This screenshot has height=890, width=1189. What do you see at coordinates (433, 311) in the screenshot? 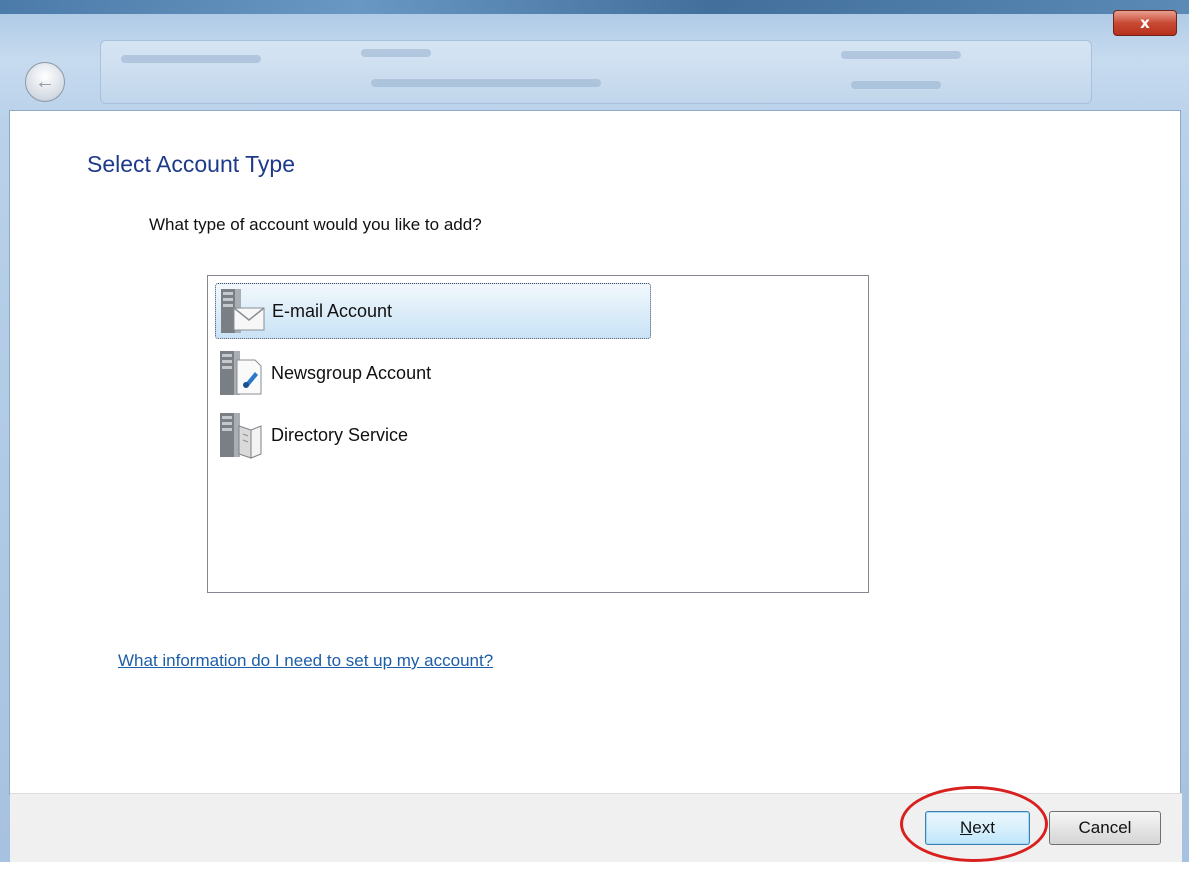
I see `list-item-email-account: E-mail Account` at bounding box center [433, 311].